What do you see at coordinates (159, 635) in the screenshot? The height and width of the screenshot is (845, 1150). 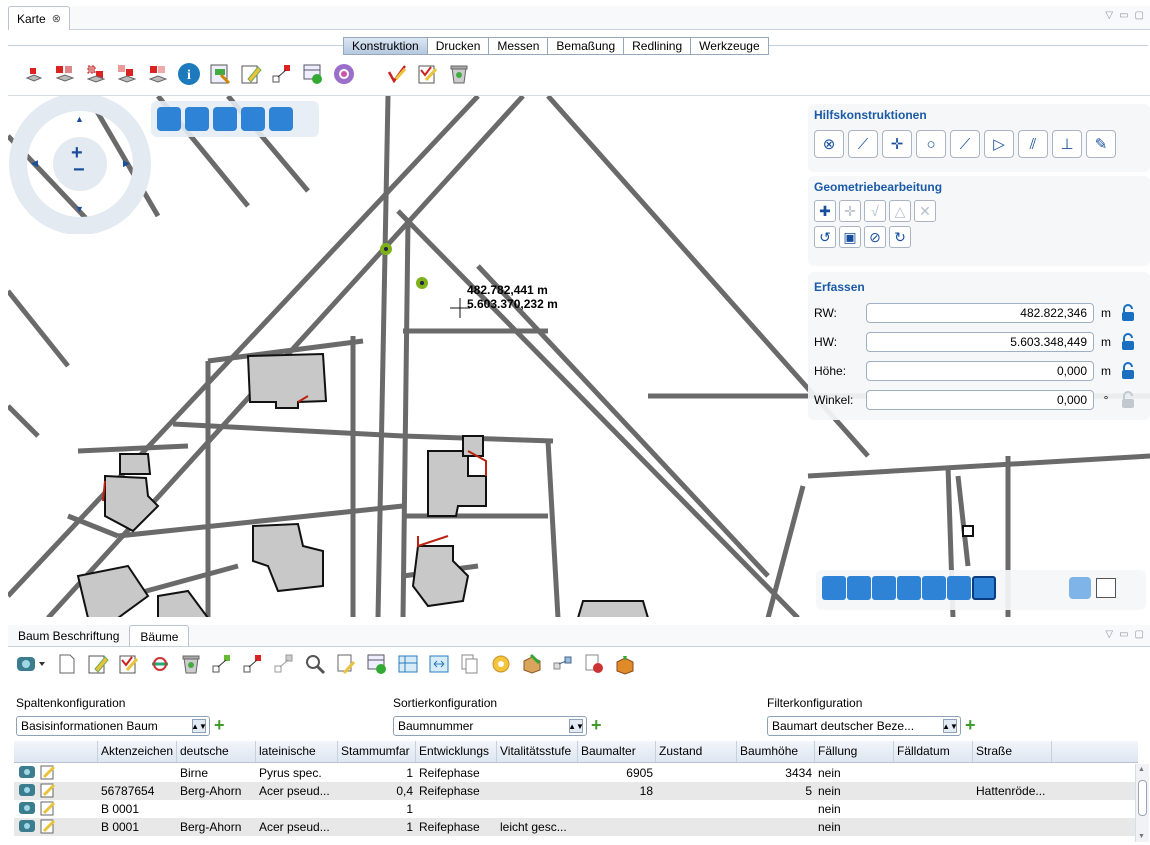 I see `tab-baeume: Bäume` at bounding box center [159, 635].